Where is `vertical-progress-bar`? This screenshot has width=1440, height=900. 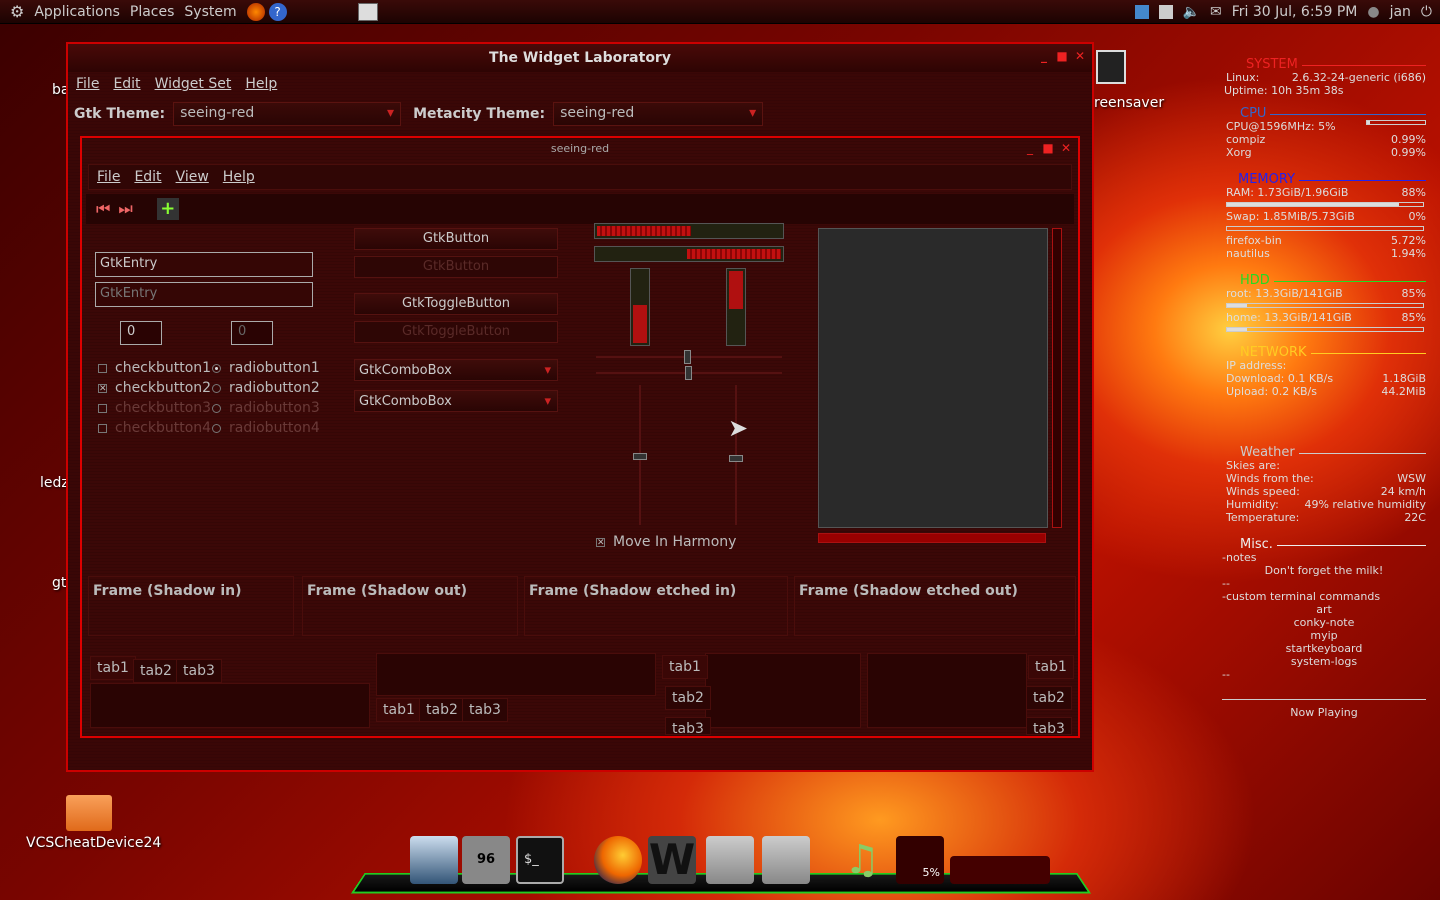 vertical-progress-bar is located at coordinates (736, 307).